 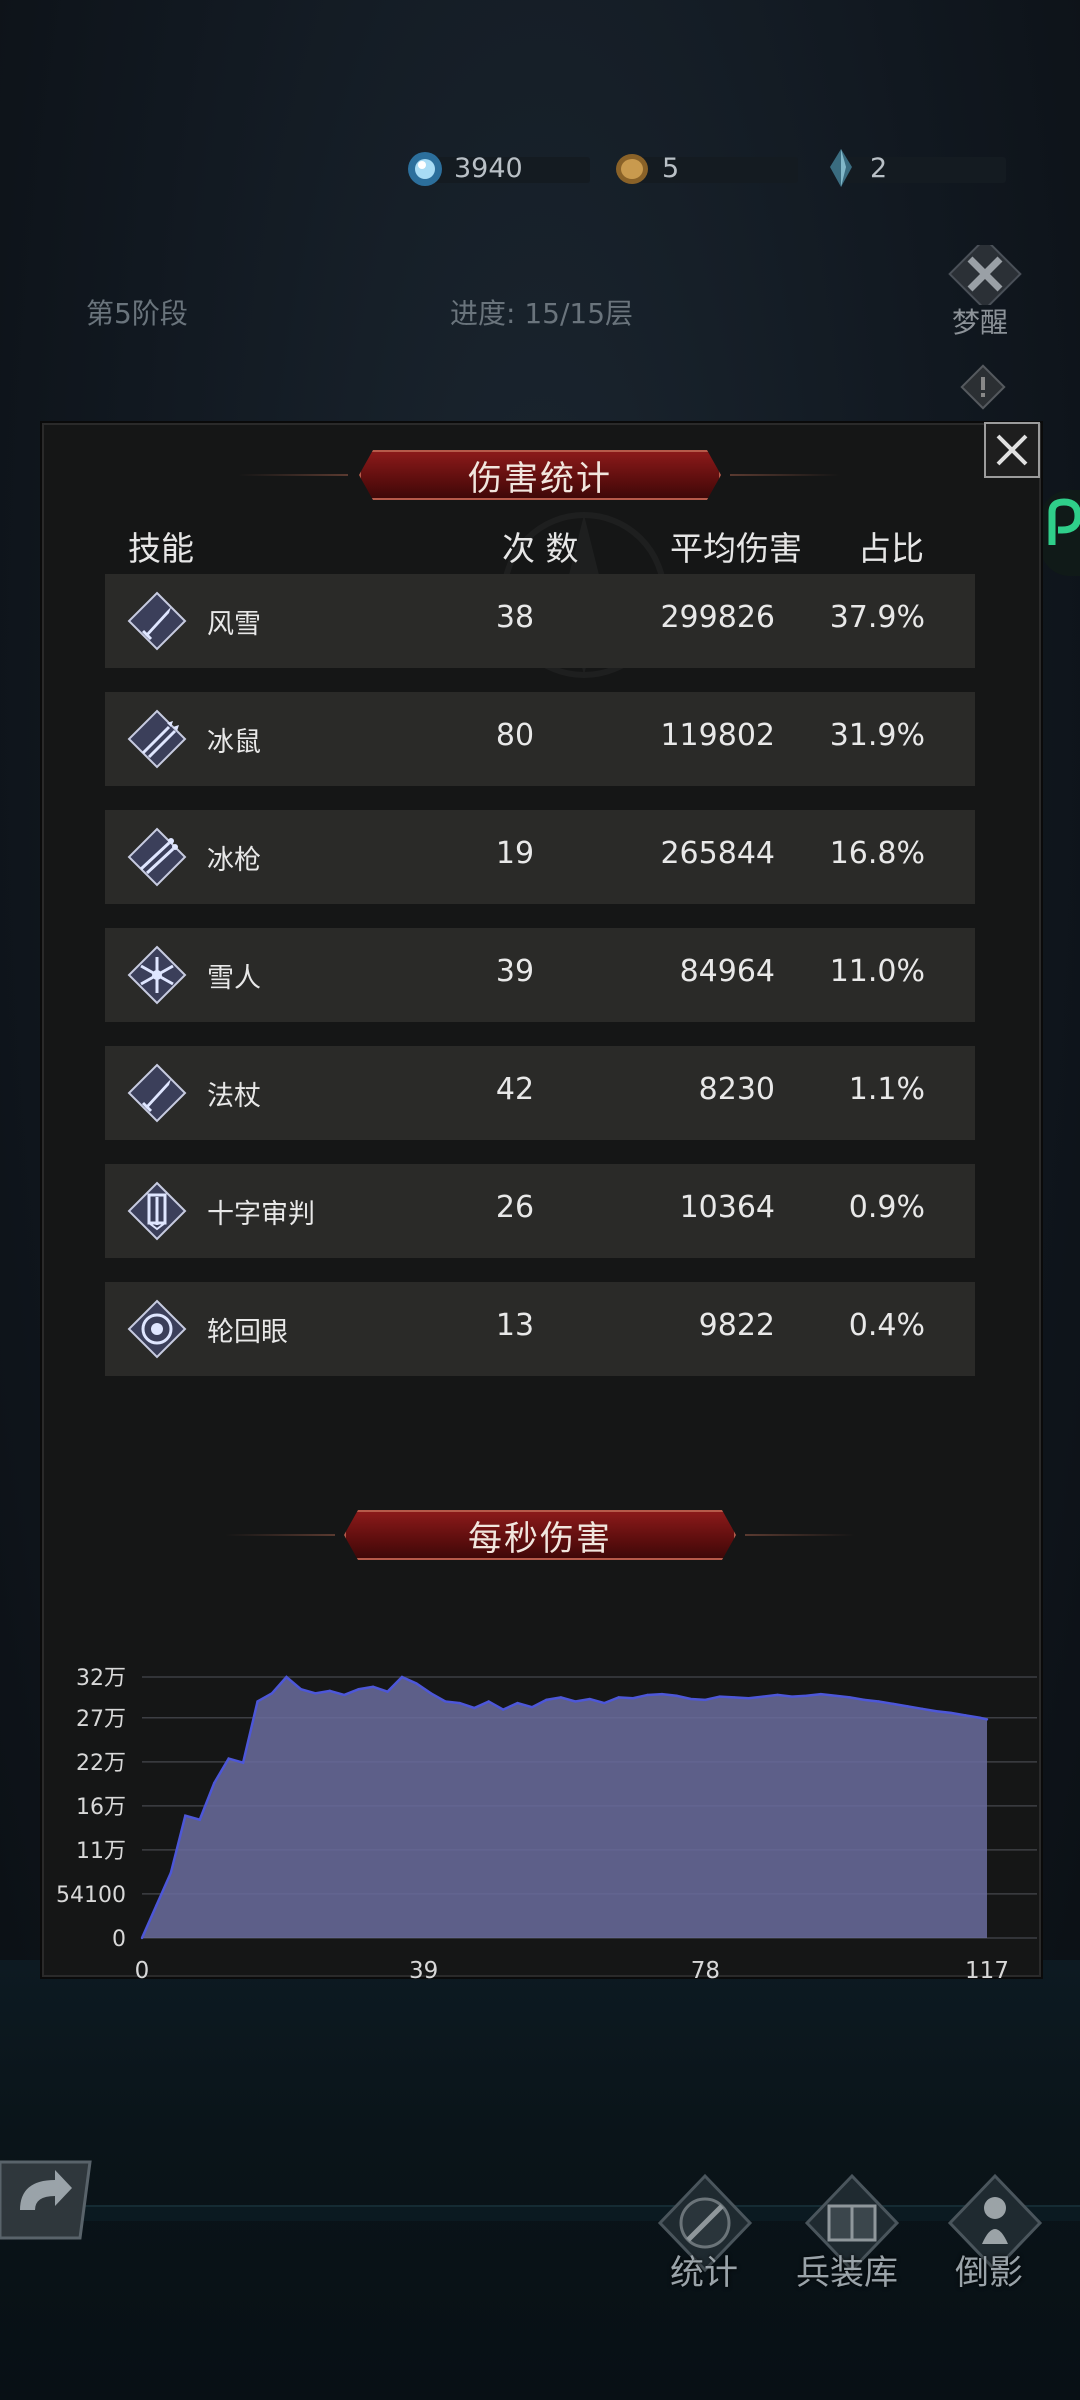 What do you see at coordinates (280, 1535) in the screenshot?
I see `banner2-line-left` at bounding box center [280, 1535].